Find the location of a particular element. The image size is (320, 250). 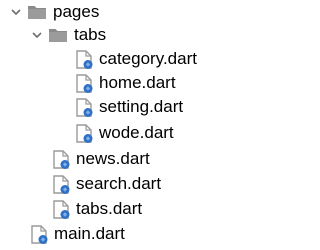

tree-file-label: news.dart is located at coordinates (113, 158).